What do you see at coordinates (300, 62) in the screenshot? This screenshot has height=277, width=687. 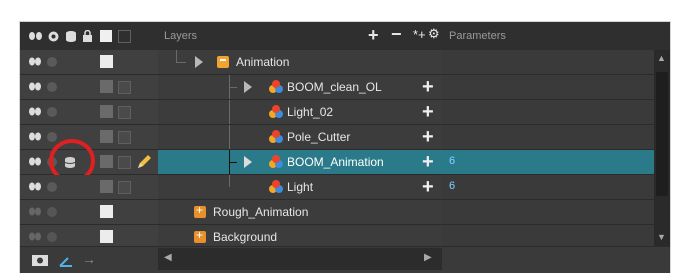 I see `layer-cell: Animation` at bounding box center [300, 62].